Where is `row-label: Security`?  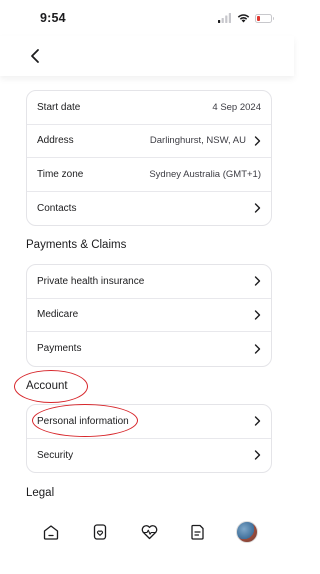
row-label: Security is located at coordinates (55, 455).